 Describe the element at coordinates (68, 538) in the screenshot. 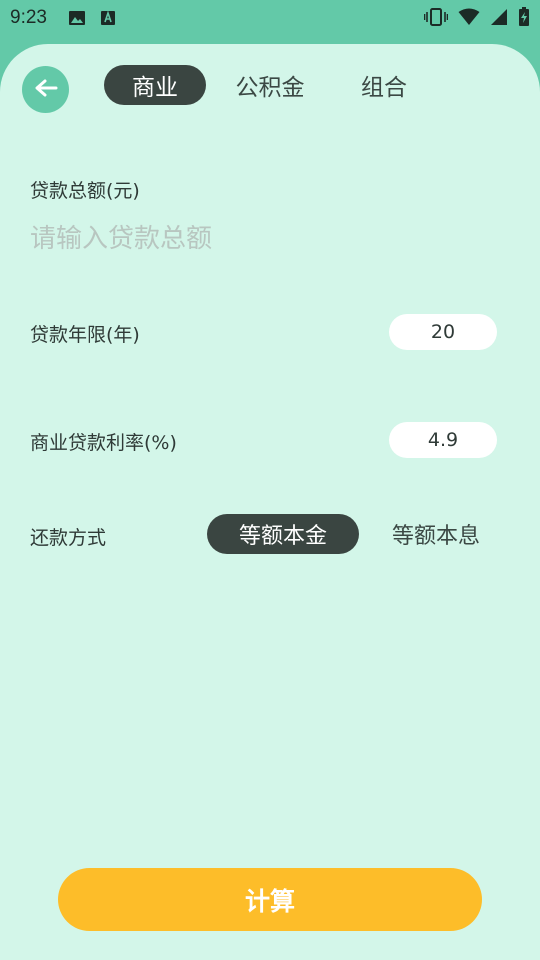

I see `repayment-method-label: 还款方式` at that location.